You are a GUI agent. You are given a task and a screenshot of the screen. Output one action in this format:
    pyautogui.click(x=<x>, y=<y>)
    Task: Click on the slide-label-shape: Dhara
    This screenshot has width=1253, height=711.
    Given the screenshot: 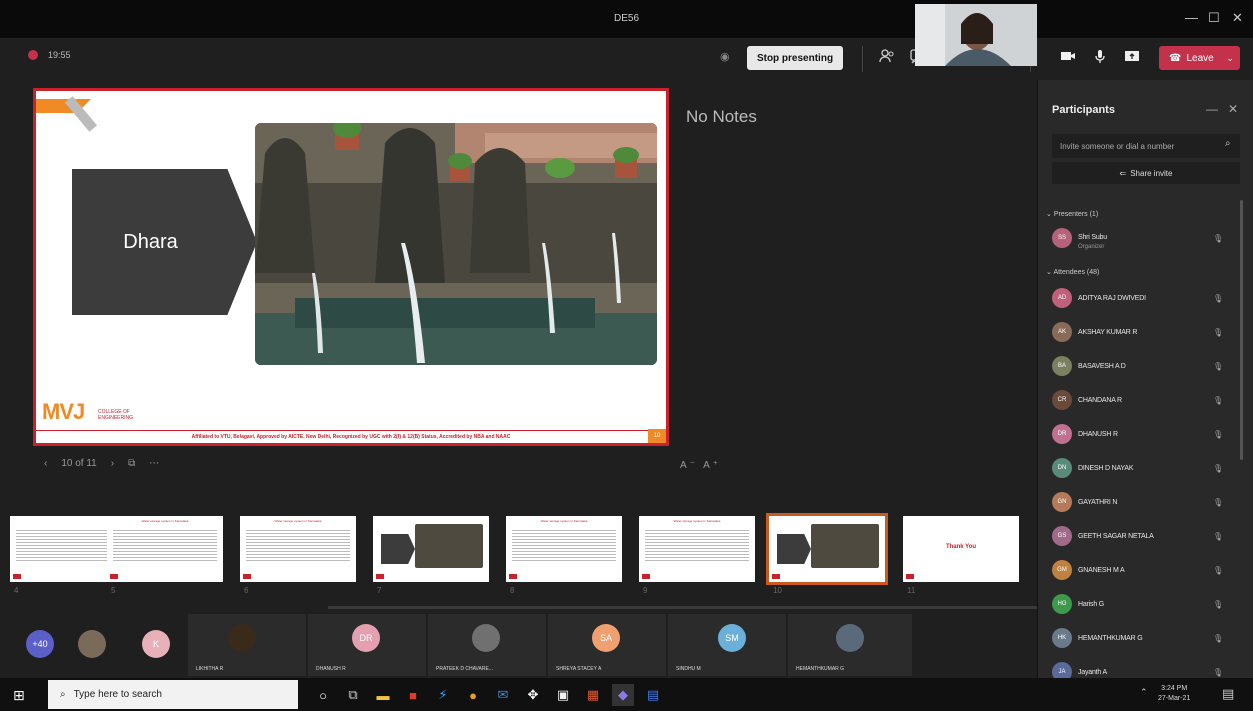 What is the action you would take?
    pyautogui.click(x=164, y=242)
    